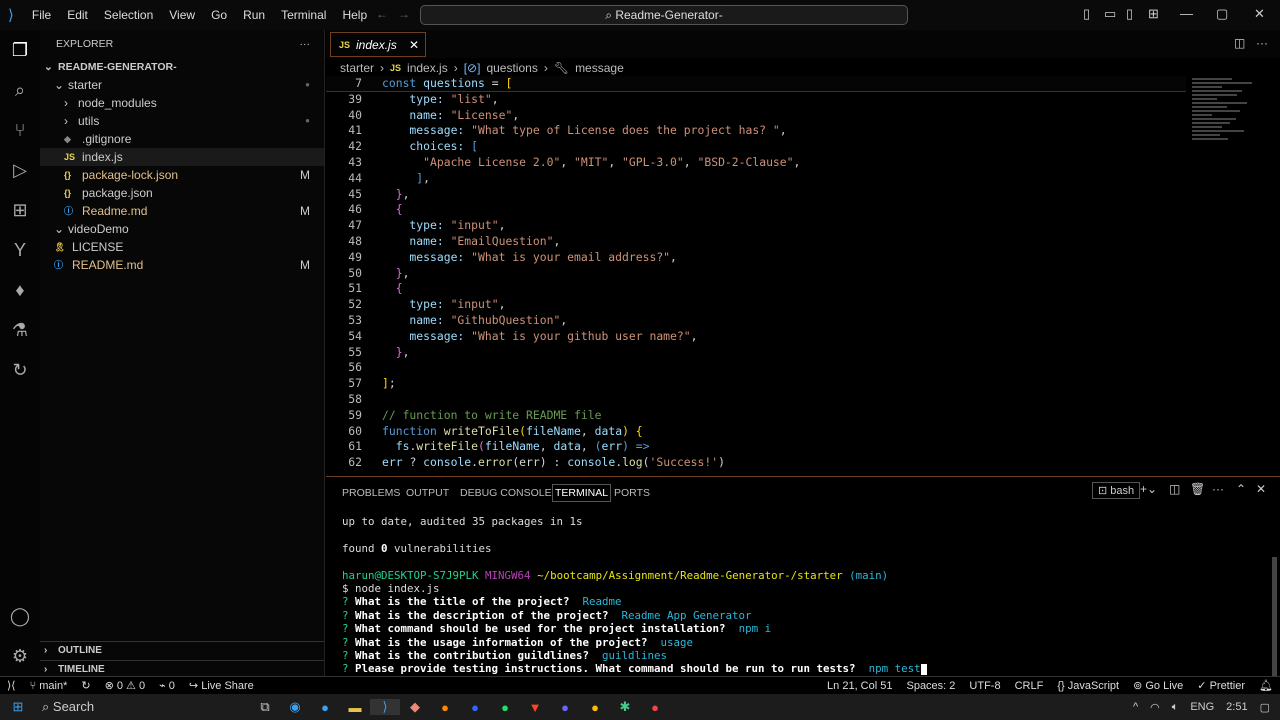 The image size is (1280, 720). Describe the element at coordinates (182, 193) in the screenshot. I see `tree-item: {} package.json` at that location.